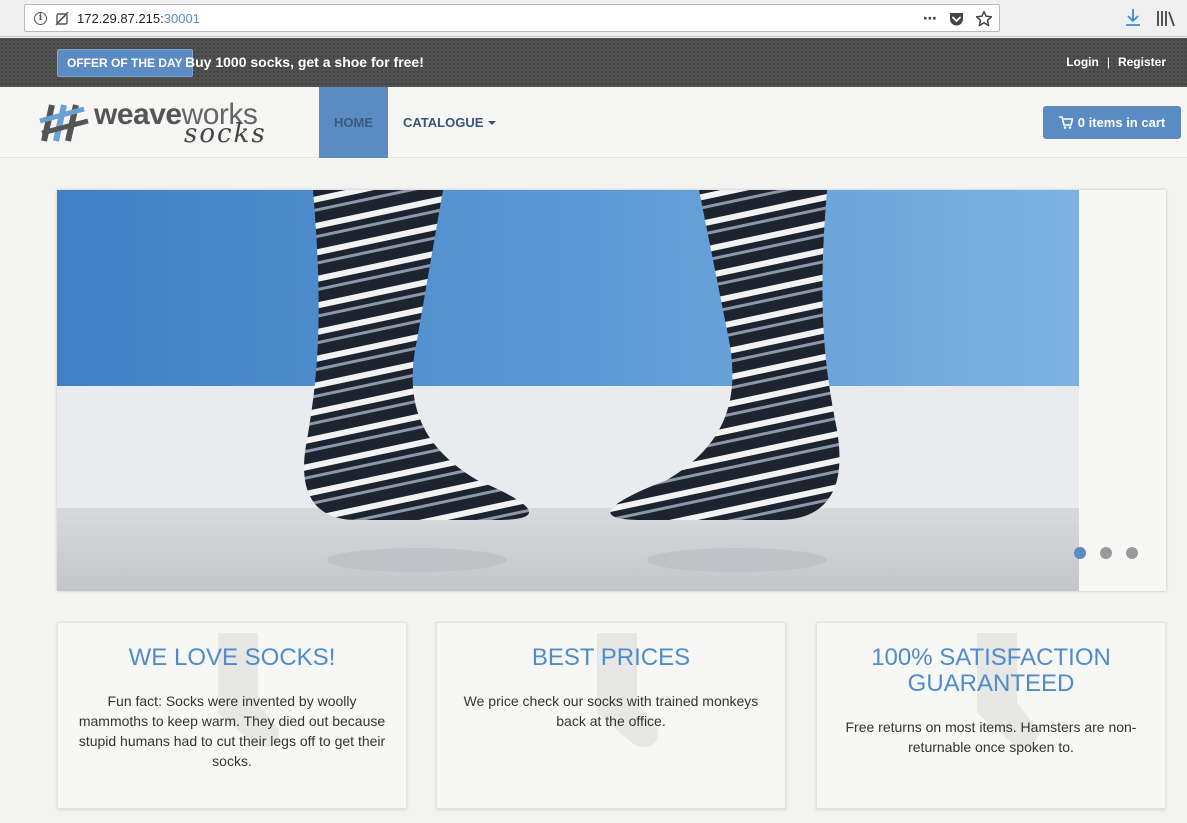  What do you see at coordinates (1166, 18) in the screenshot?
I see `library-icon` at bounding box center [1166, 18].